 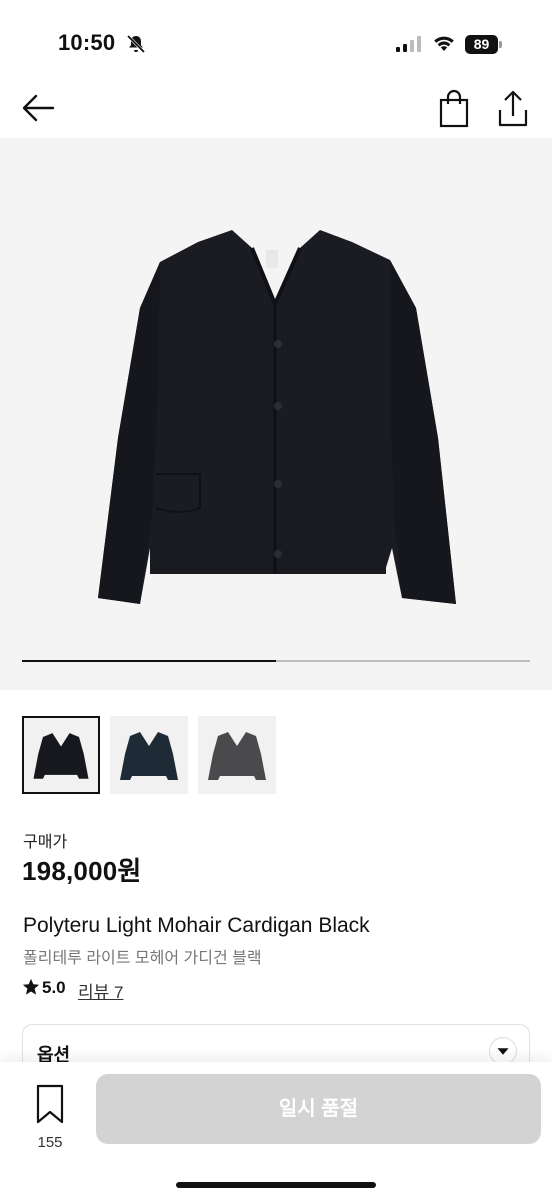 I want to click on home-indicator, so click(x=276, y=1185).